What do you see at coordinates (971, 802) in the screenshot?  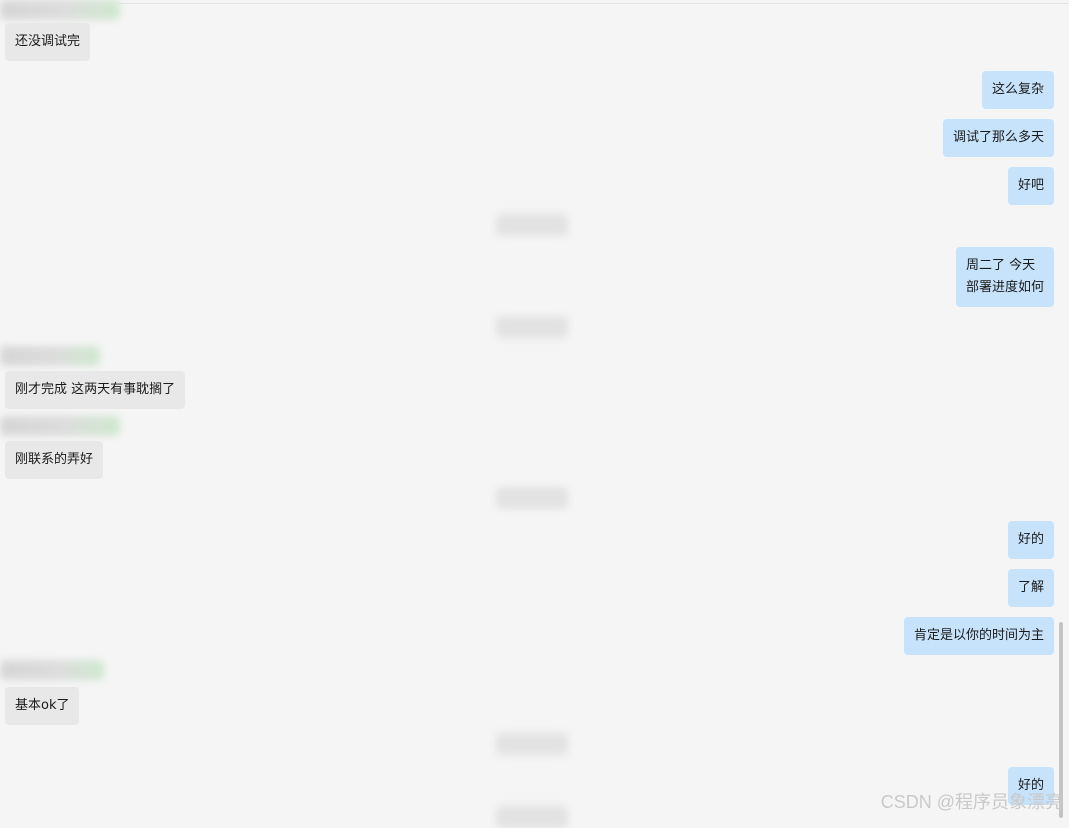 I see `csdn-watermark: CSDN @程序员象漂亮` at bounding box center [971, 802].